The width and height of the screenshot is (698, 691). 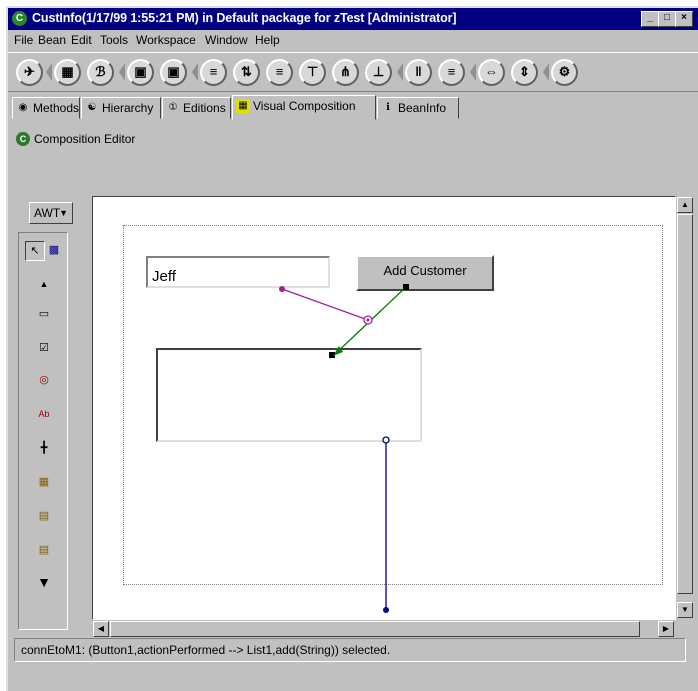 I want to click on distribute-vertical-icon: ≡, so click(x=451, y=72).